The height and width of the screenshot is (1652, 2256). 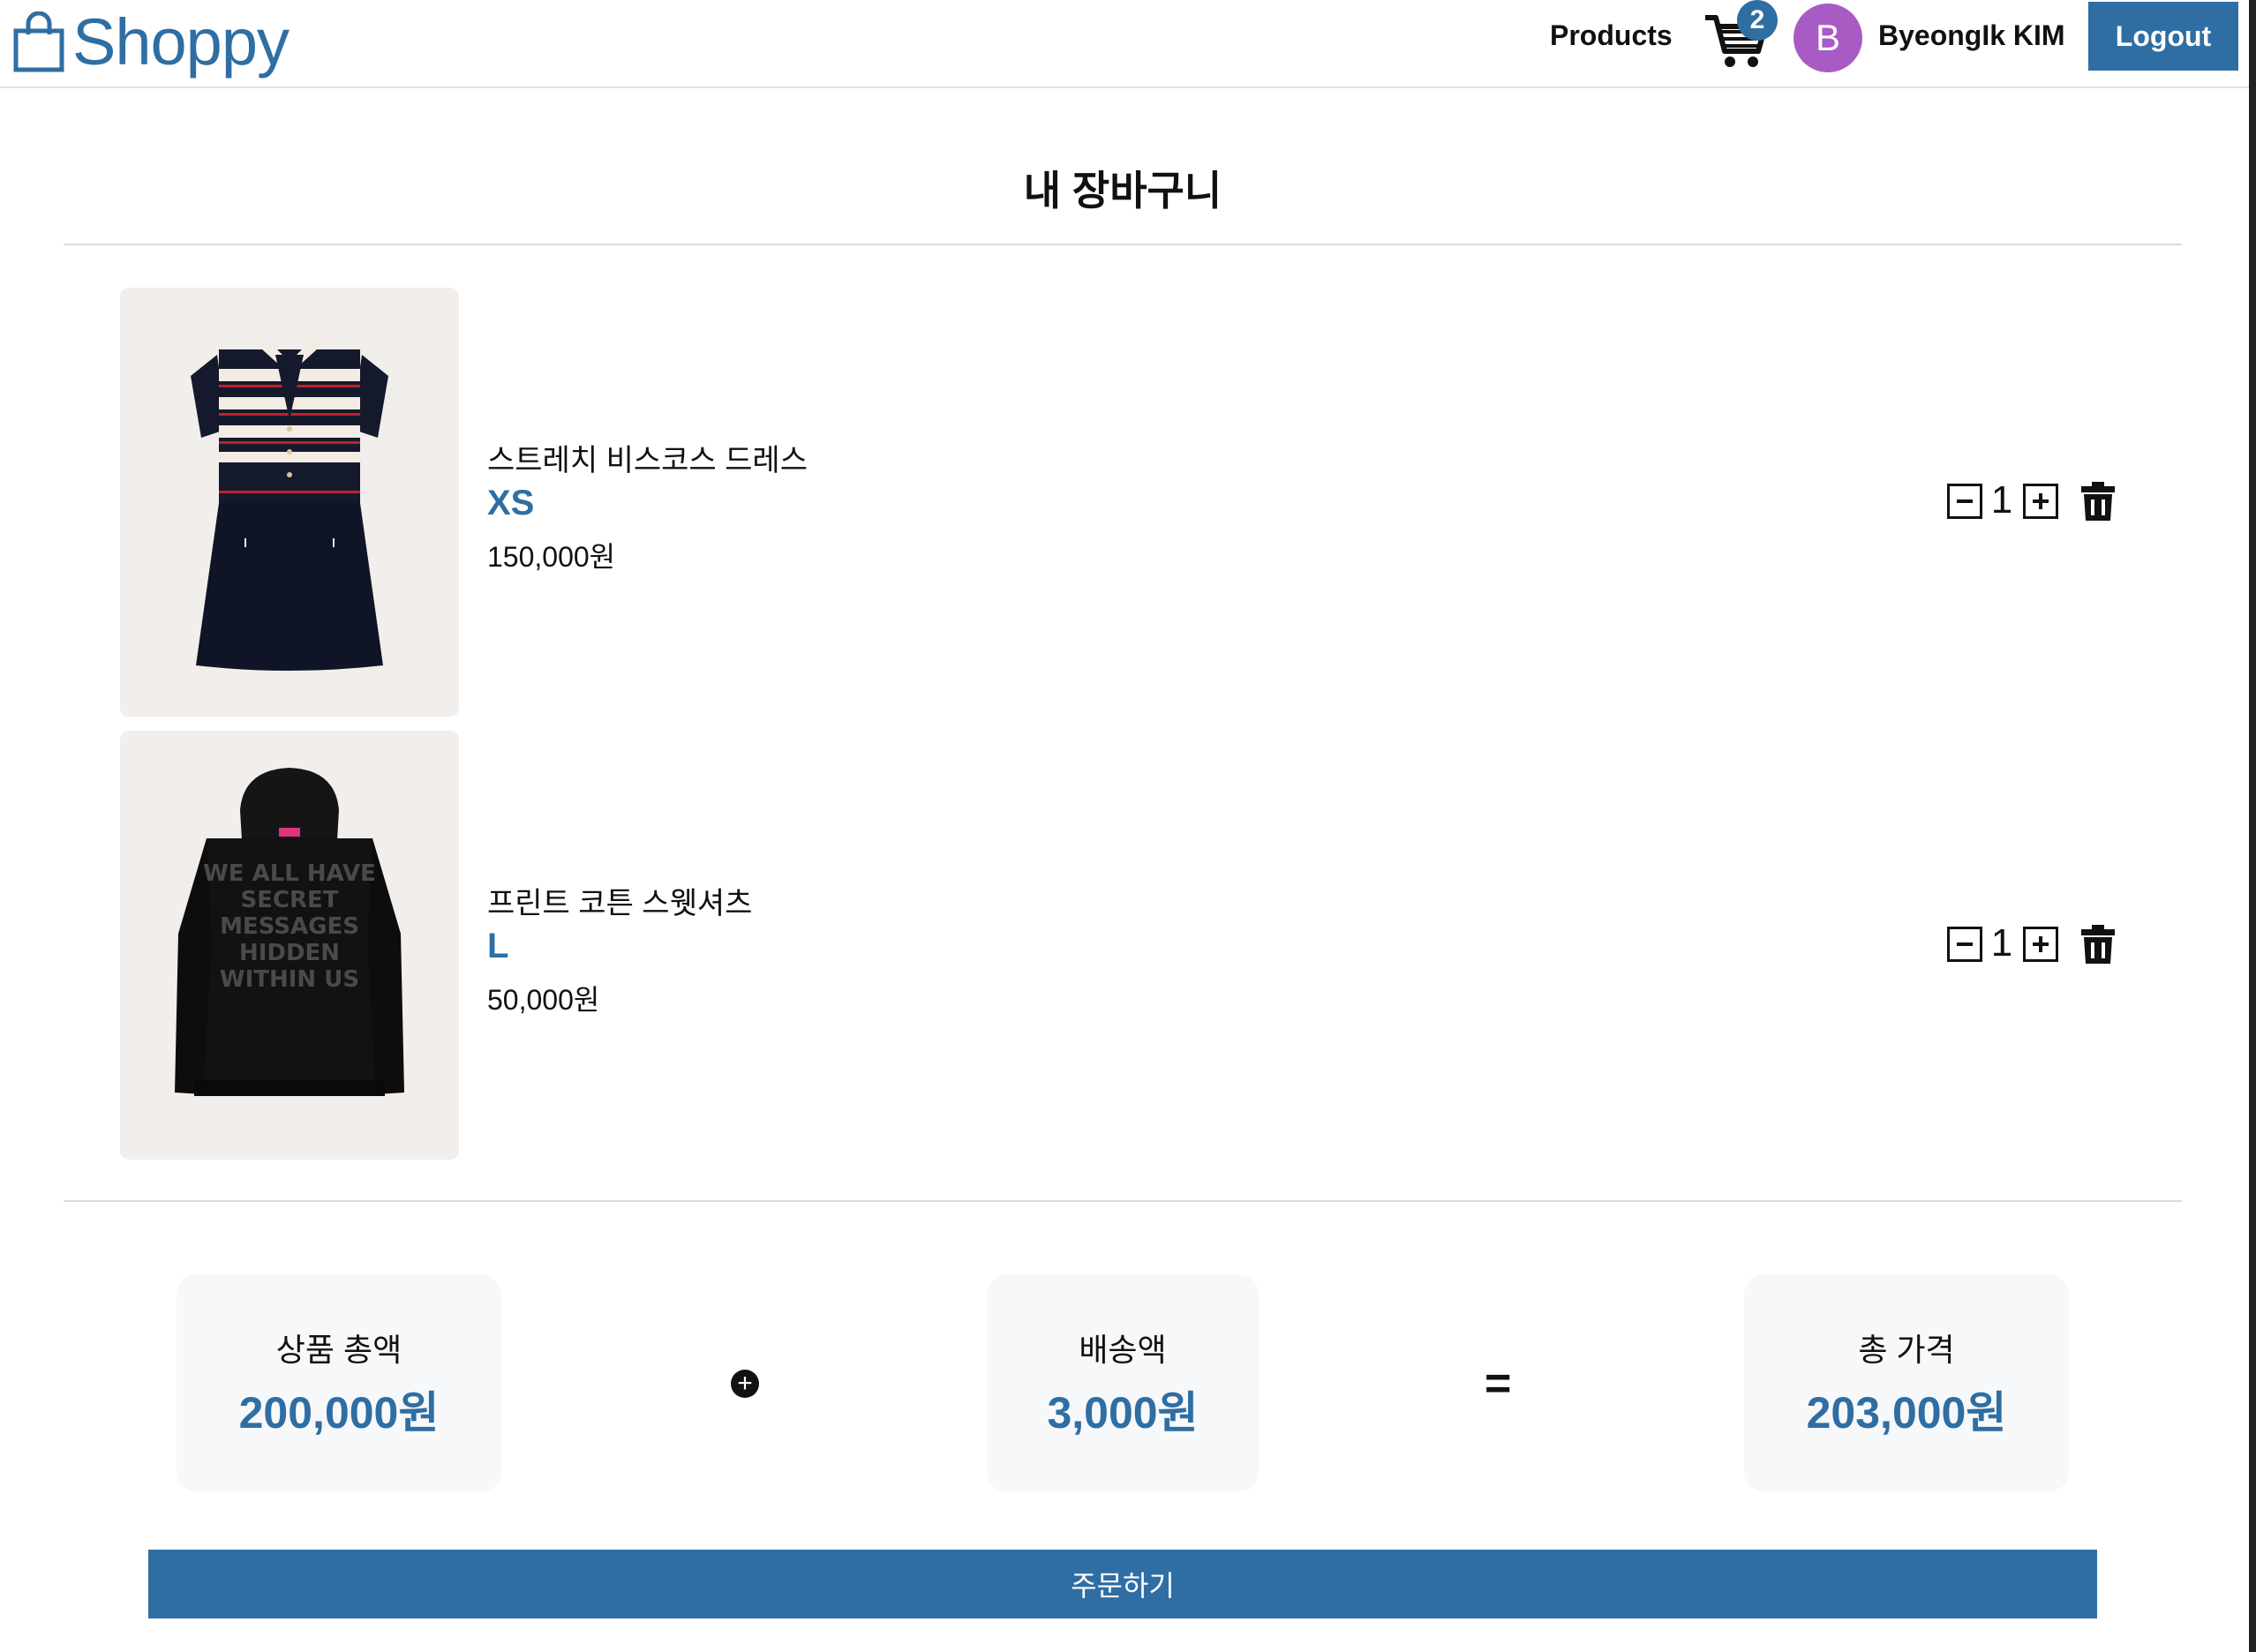 What do you see at coordinates (289, 926) in the screenshot?
I see `print-text-line: MESSAGES` at bounding box center [289, 926].